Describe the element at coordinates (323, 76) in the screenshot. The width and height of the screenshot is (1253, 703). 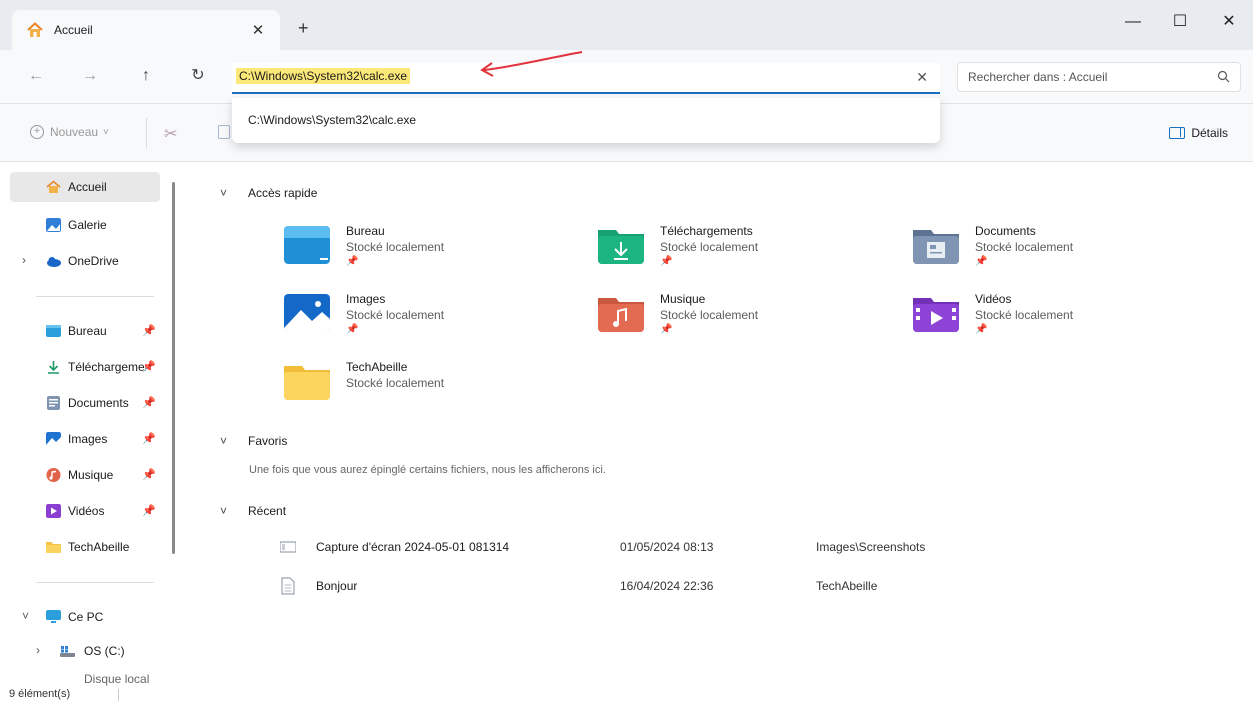
I see `address-input: C:\Windows\System32\calc.exe` at that location.